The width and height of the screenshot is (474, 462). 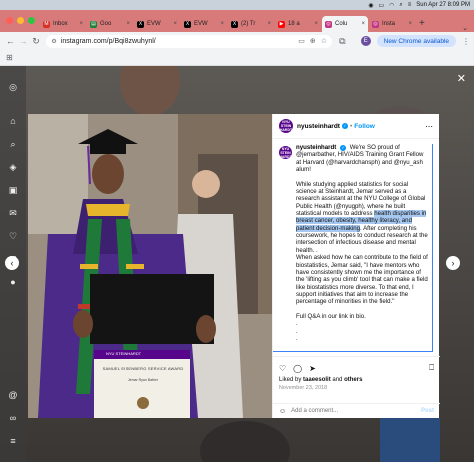 What do you see at coordinates (13, 190) in the screenshot?
I see `reels-icon: ▣` at bounding box center [13, 190].